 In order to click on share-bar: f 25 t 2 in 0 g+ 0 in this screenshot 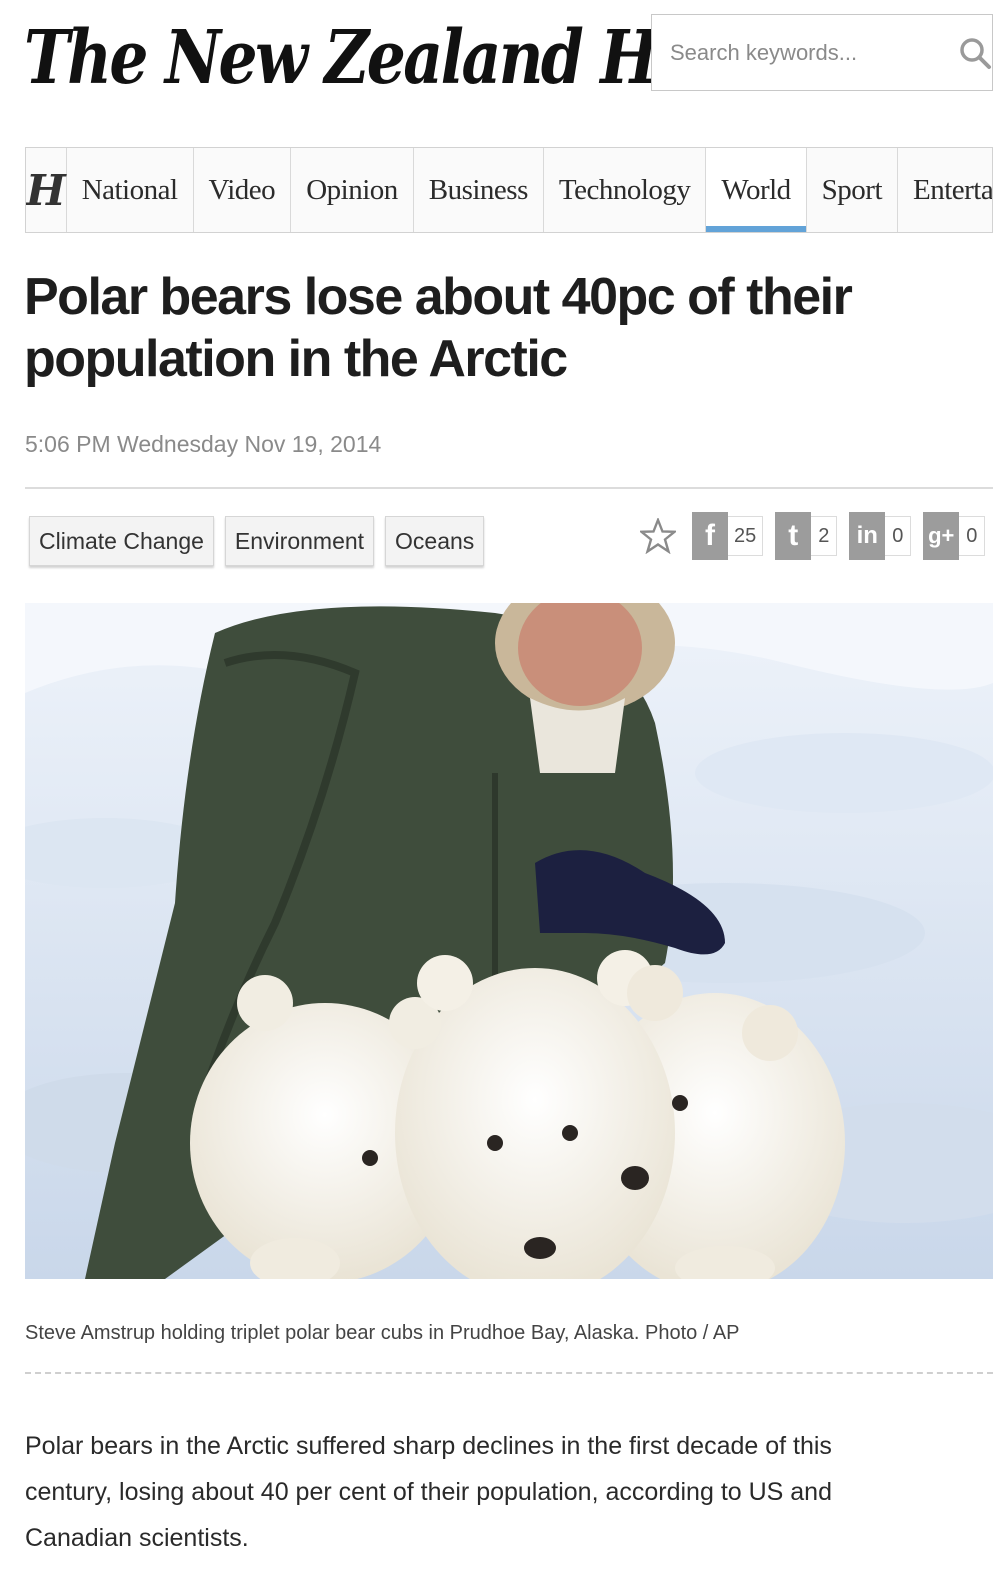, I will do `click(815, 536)`.